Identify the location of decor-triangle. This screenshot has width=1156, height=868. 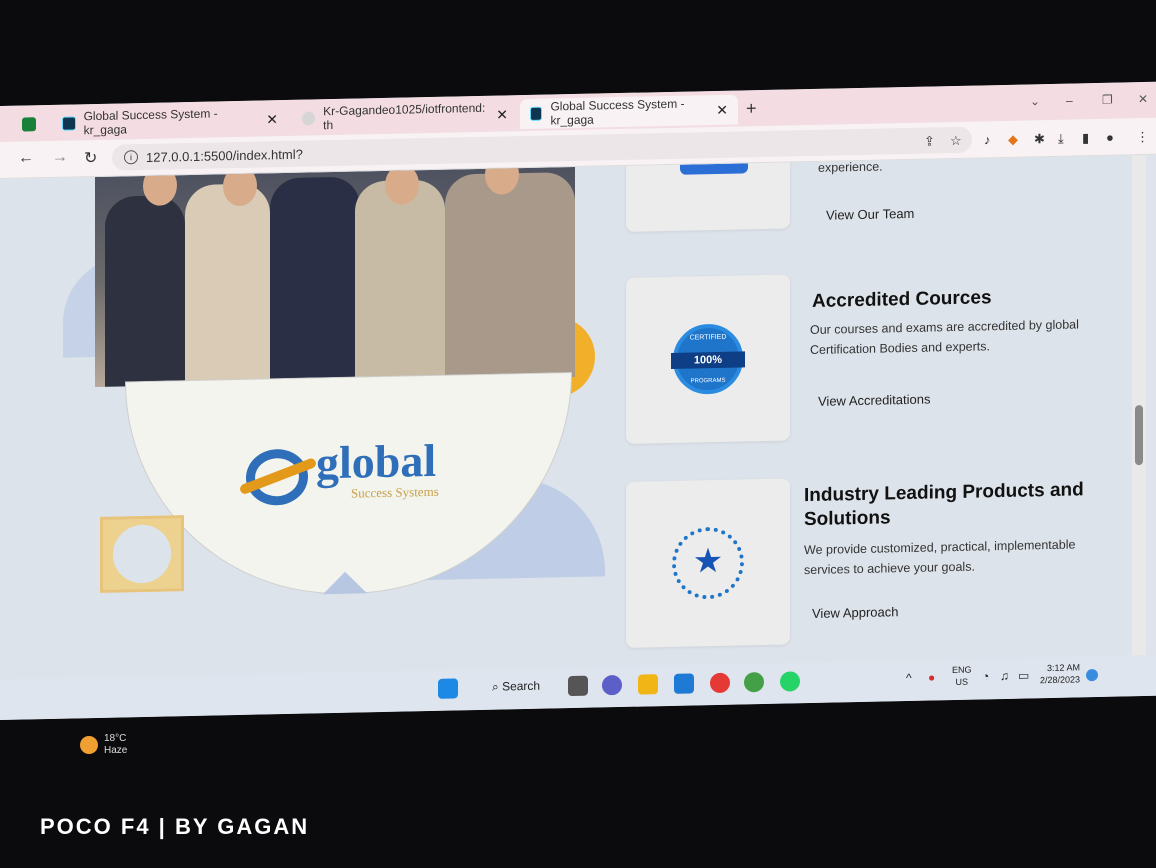
(345, 583).